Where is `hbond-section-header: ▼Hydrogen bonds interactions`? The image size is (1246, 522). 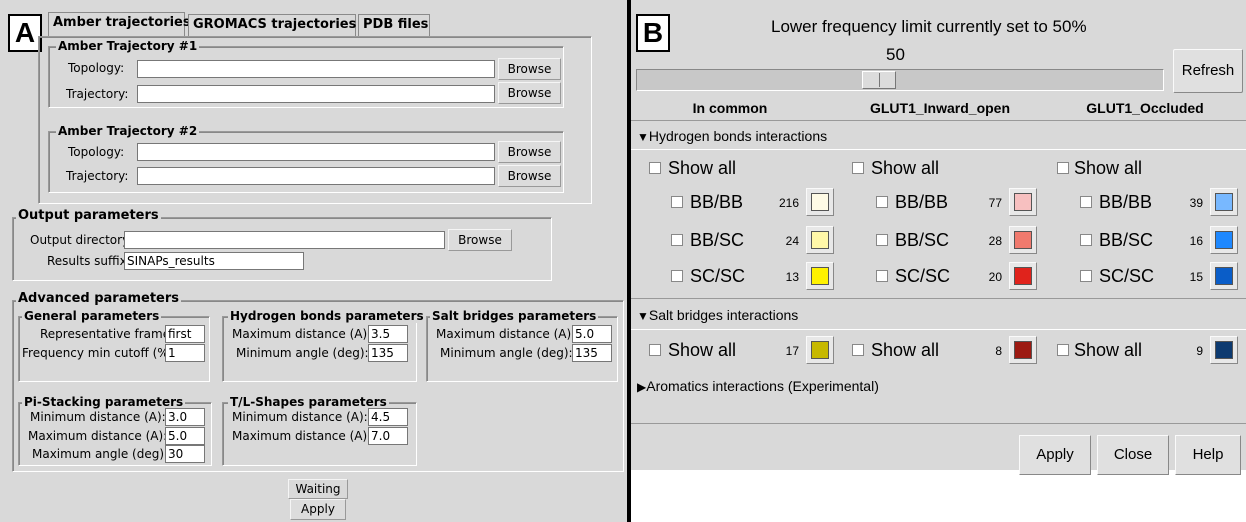 hbond-section-header: ▼Hydrogen bonds interactions is located at coordinates (938, 135).